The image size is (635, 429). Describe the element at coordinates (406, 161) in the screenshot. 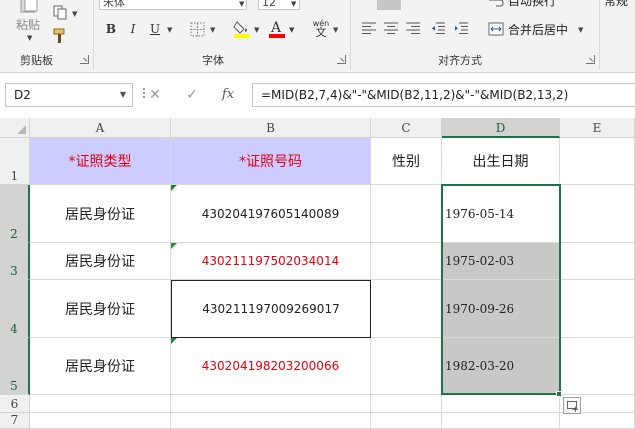

I see `cell-c1: 性别` at that location.